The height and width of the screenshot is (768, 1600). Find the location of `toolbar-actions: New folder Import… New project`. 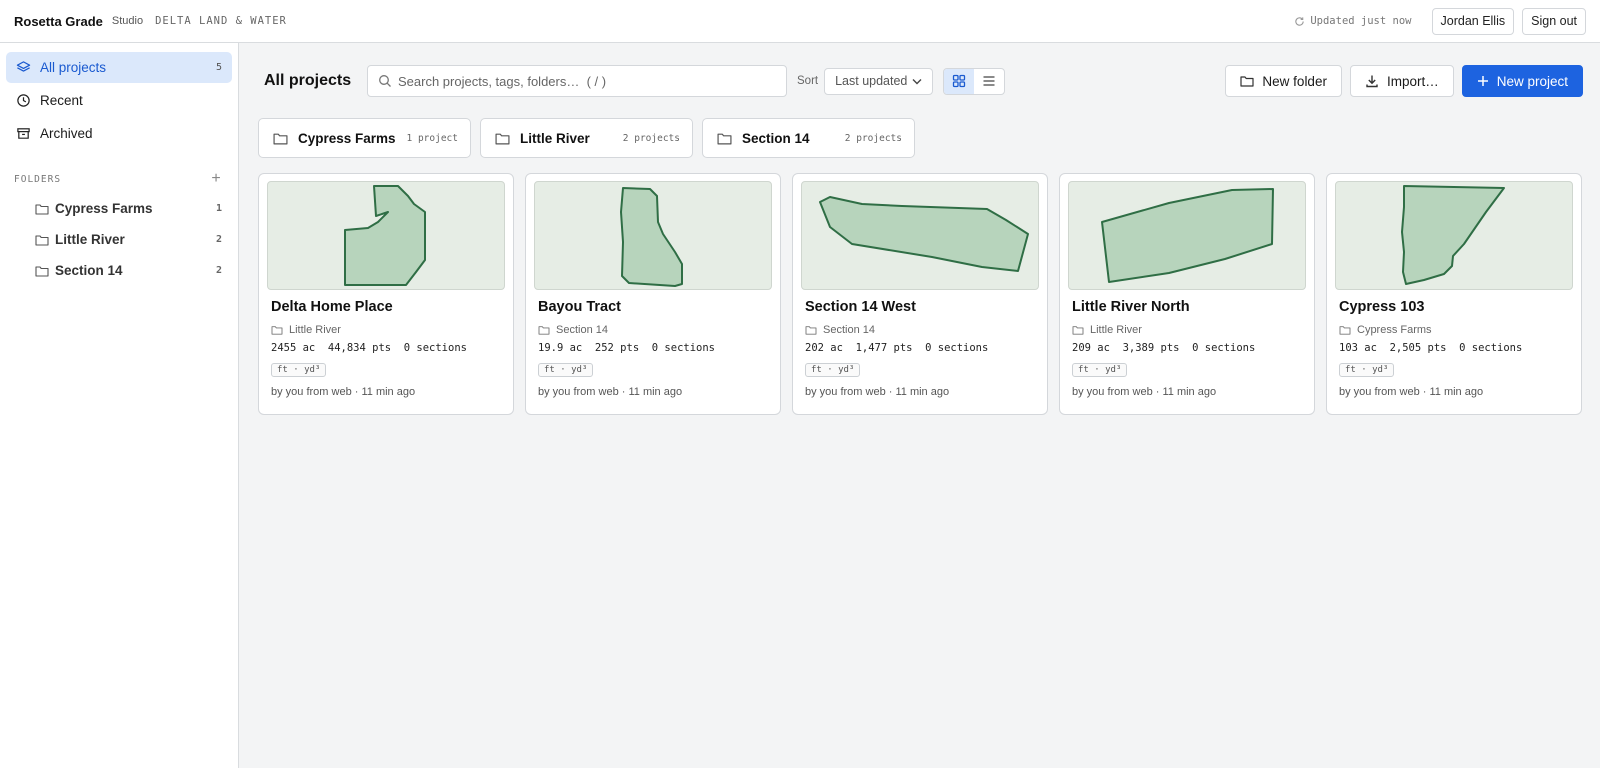

toolbar-actions: New folder Import… New project is located at coordinates (1404, 81).